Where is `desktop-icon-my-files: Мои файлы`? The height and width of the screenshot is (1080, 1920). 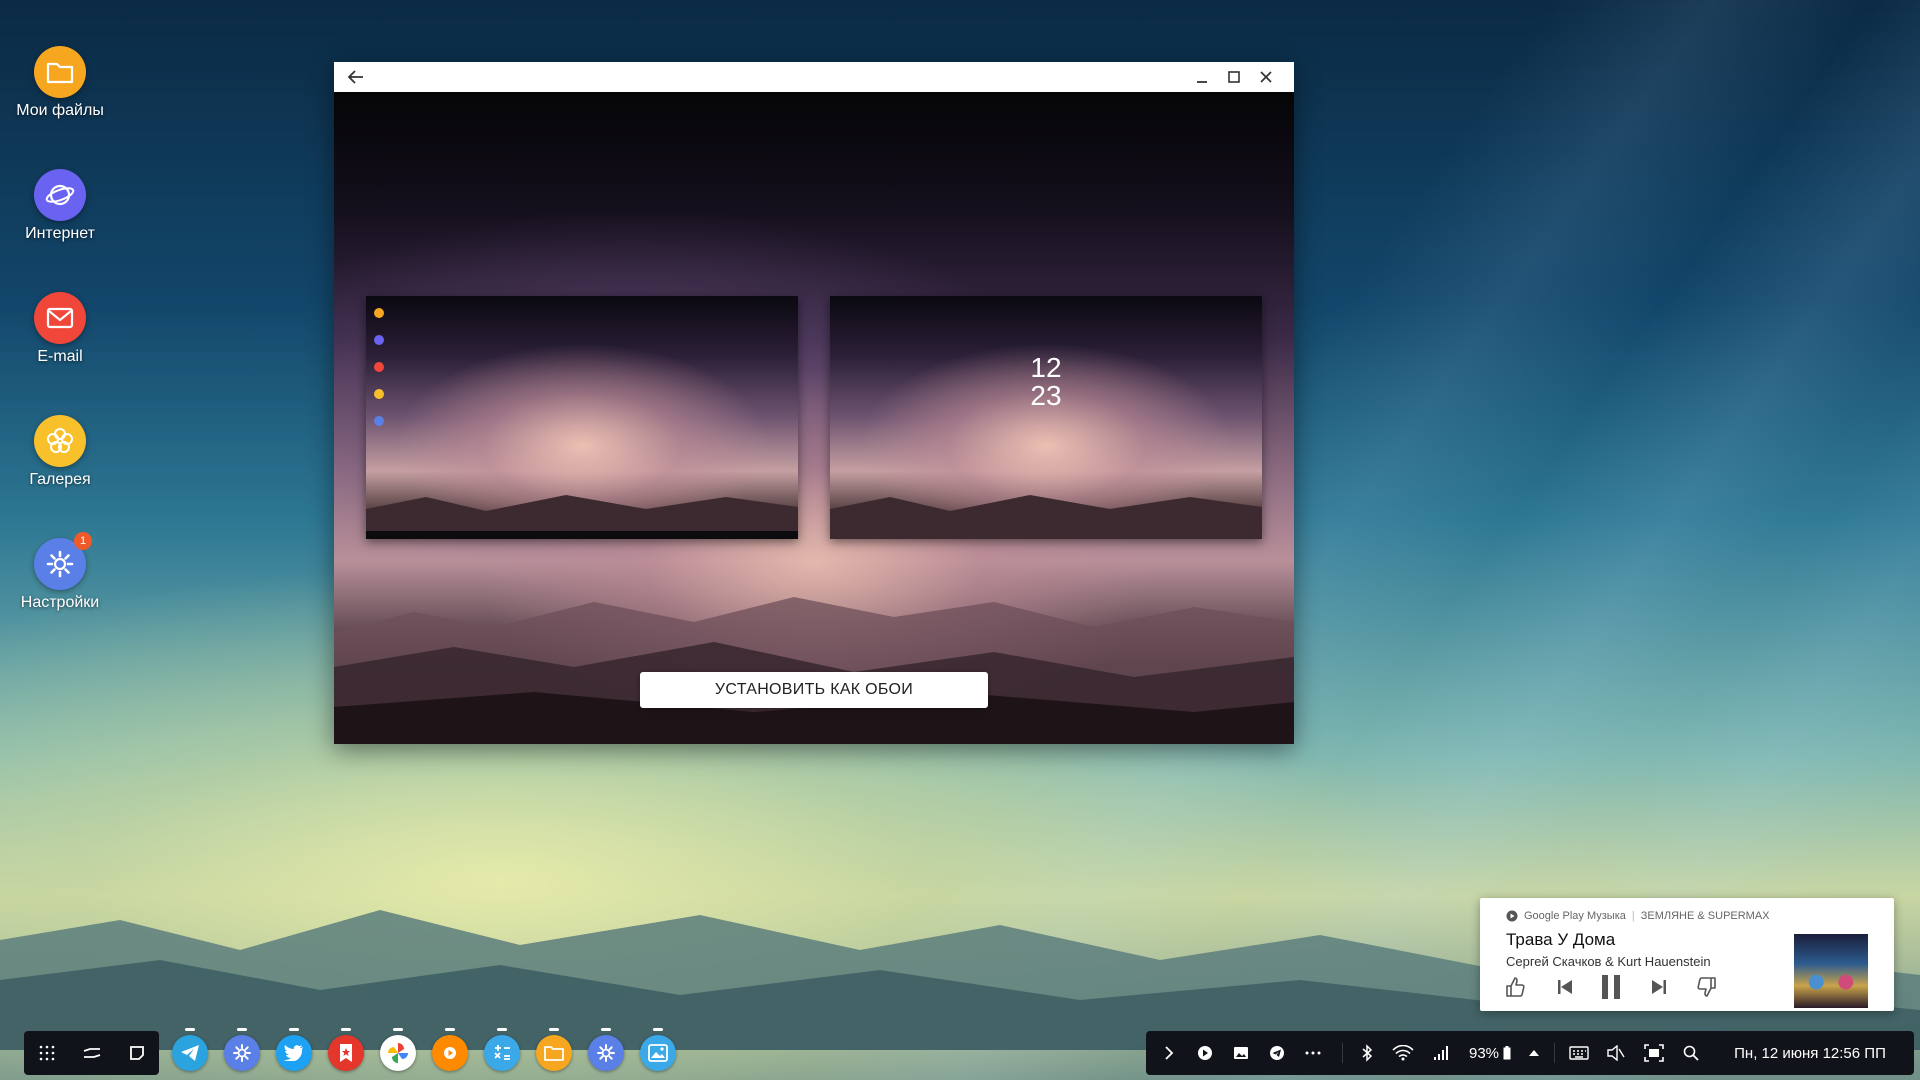 desktop-icon-my-files: Мои файлы is located at coordinates (60, 83).